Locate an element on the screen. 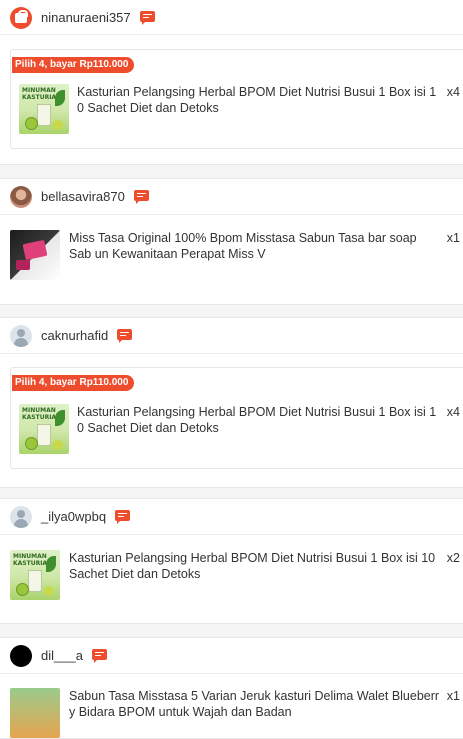 The image size is (463, 739). order-header: bellasavira870 is located at coordinates (231, 197).